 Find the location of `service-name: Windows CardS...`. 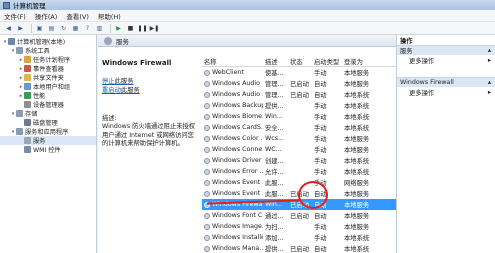

service-name: Windows CardS... is located at coordinates (237, 127).